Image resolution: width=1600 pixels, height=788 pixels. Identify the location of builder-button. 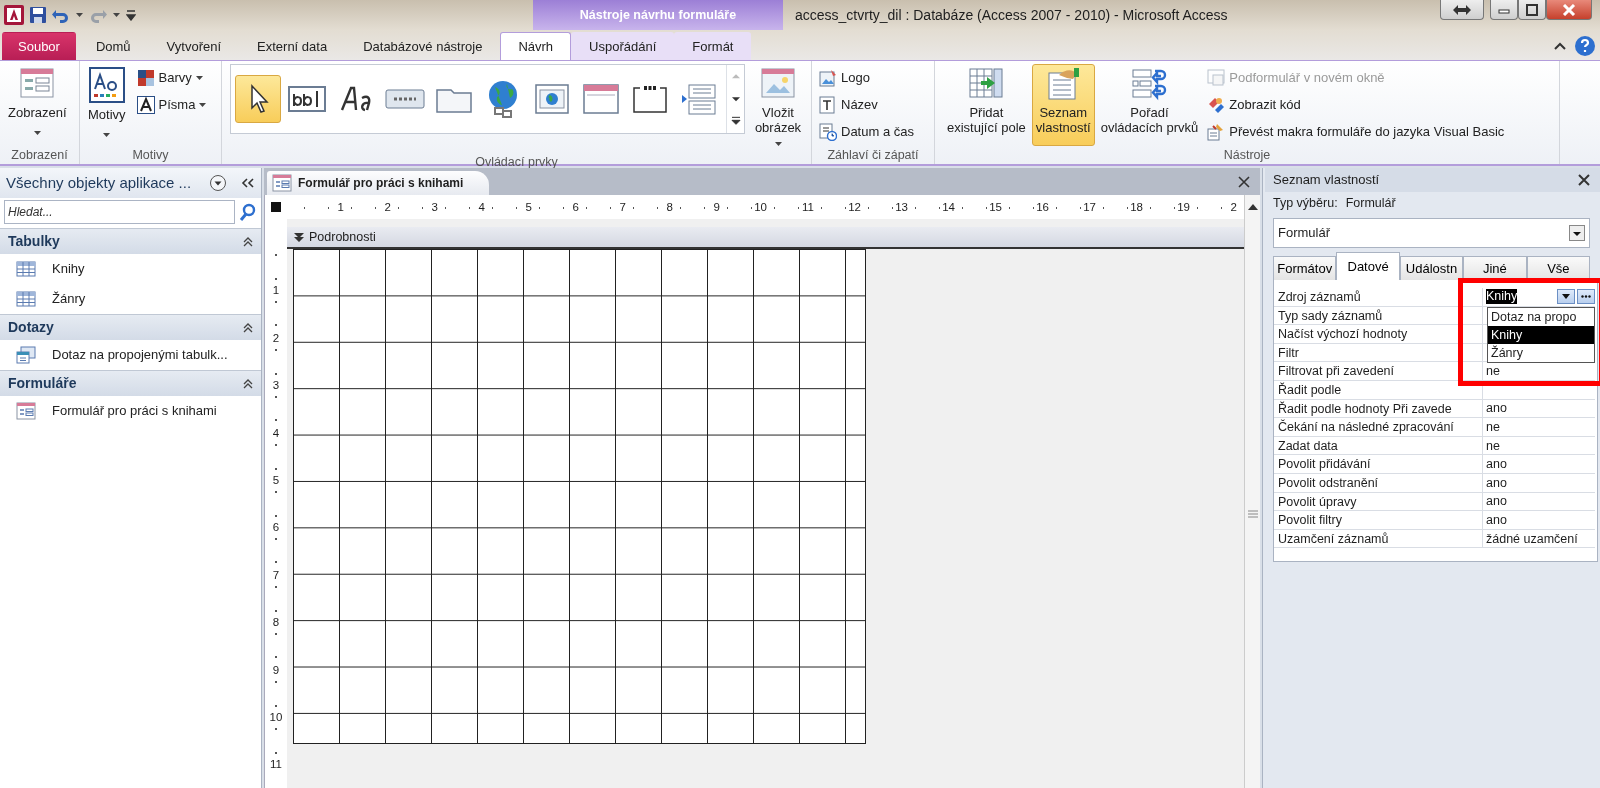
(1586, 297).